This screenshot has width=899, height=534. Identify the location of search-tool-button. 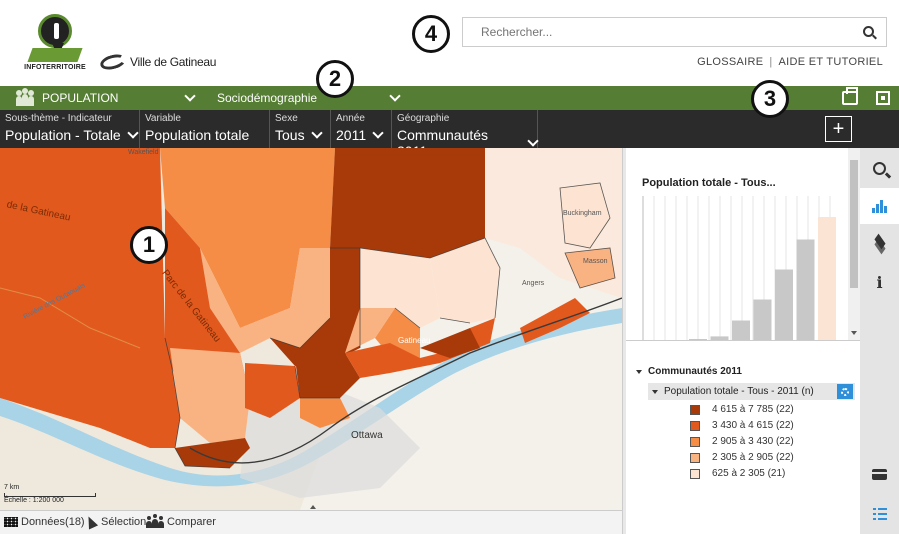
(879, 168).